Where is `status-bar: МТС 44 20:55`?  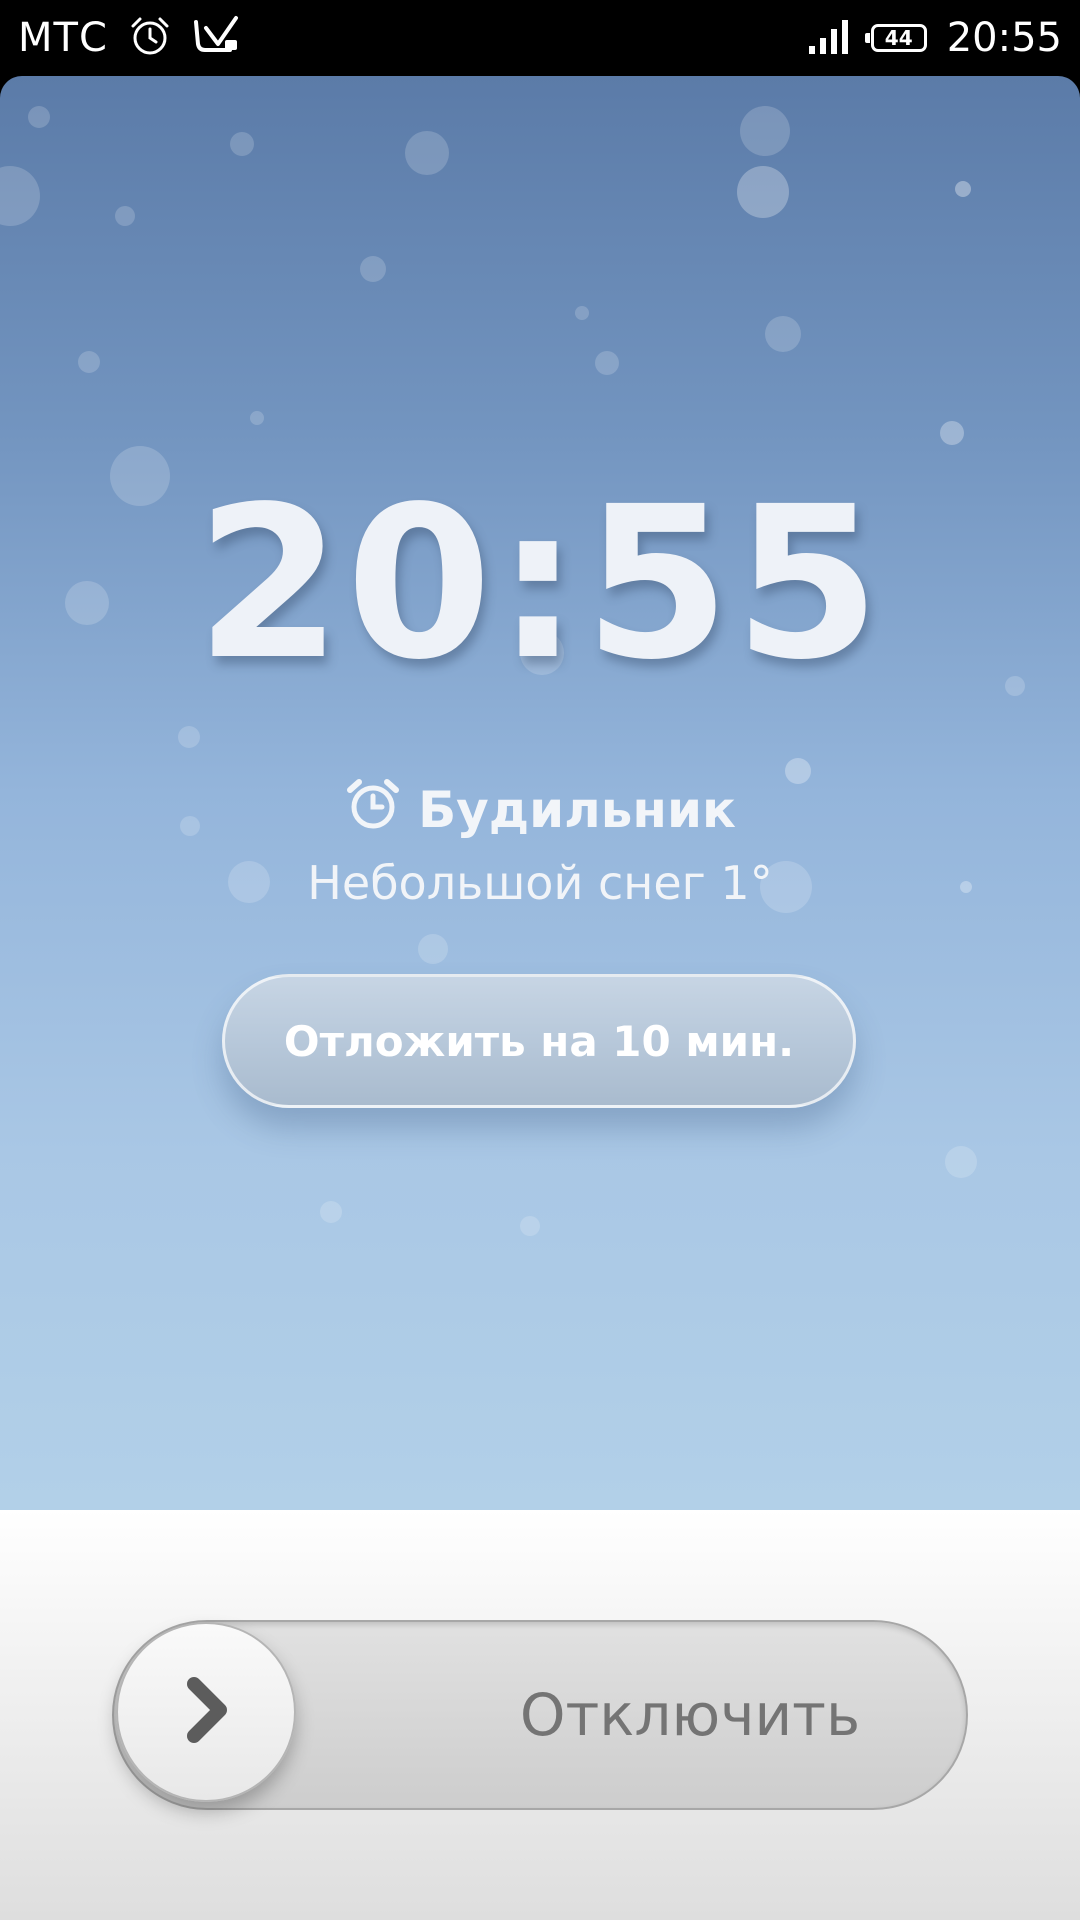
status-bar: МТС 44 20:55 is located at coordinates (540, 38).